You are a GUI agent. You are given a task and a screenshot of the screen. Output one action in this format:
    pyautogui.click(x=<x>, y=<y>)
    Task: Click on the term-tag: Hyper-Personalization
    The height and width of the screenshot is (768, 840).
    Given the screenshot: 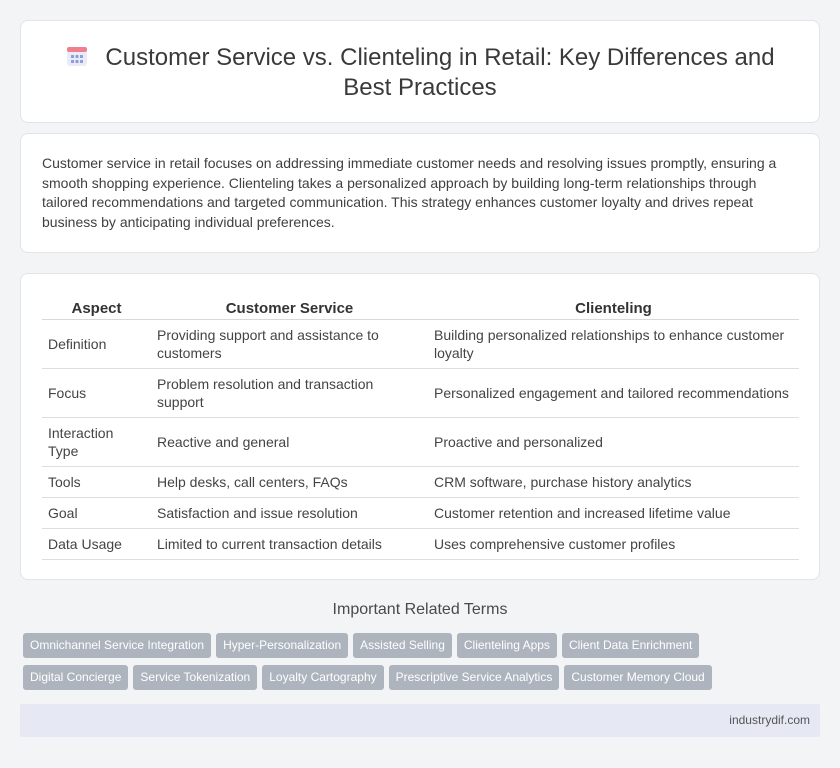 What is the action you would take?
    pyautogui.click(x=282, y=645)
    